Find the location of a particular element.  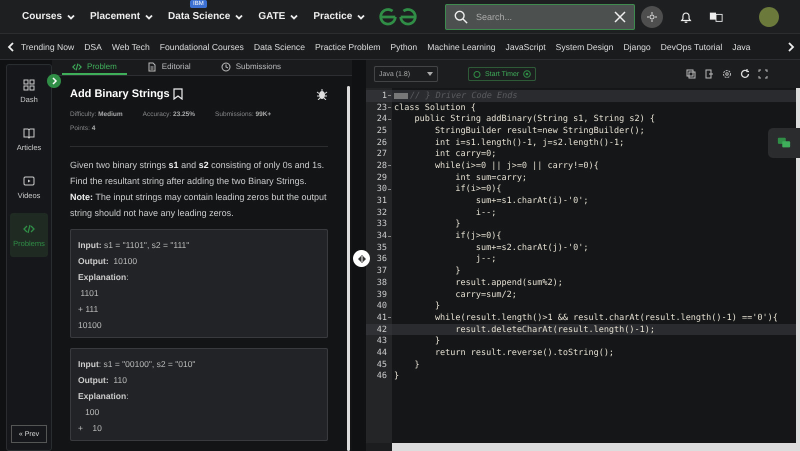

line-number: 26 is located at coordinates (381, 143).